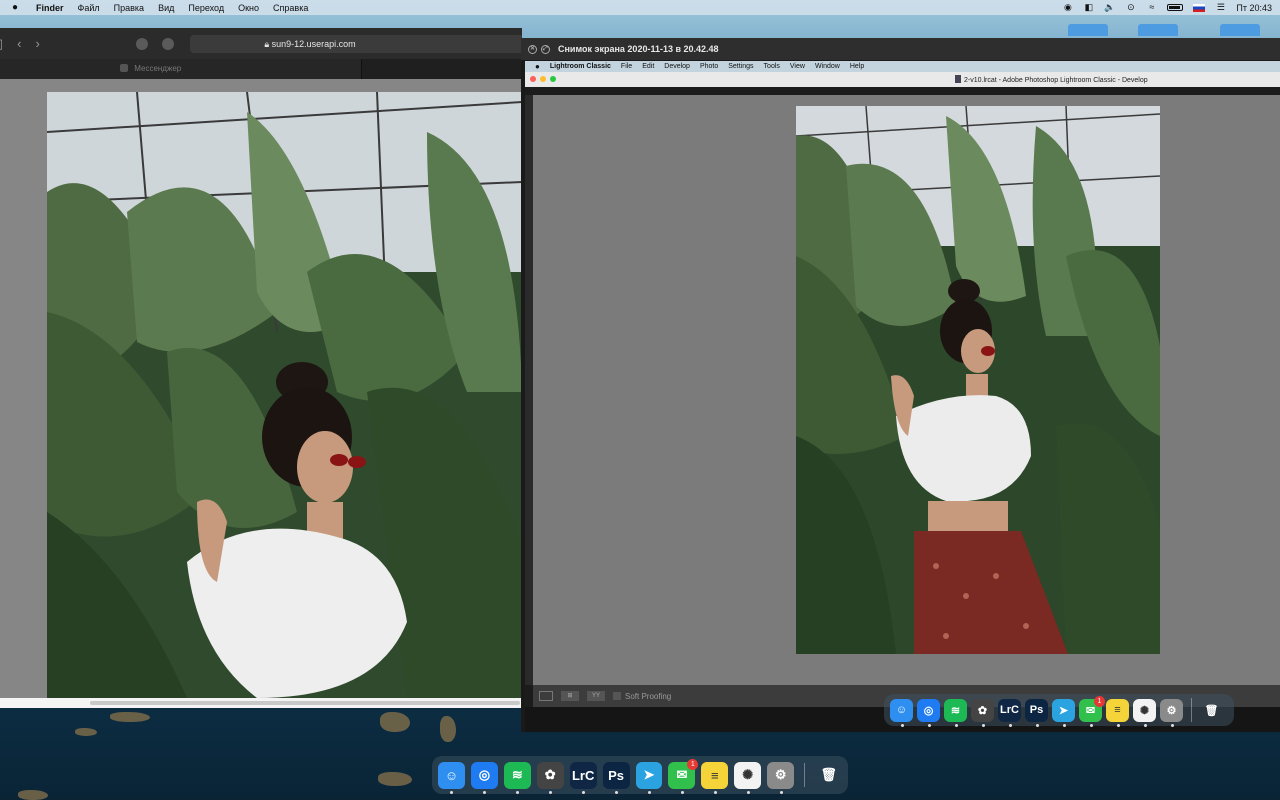 The height and width of the screenshot is (800, 1280). What do you see at coordinates (50, 8) in the screenshot?
I see `menu-app-name: Finder` at bounding box center [50, 8].